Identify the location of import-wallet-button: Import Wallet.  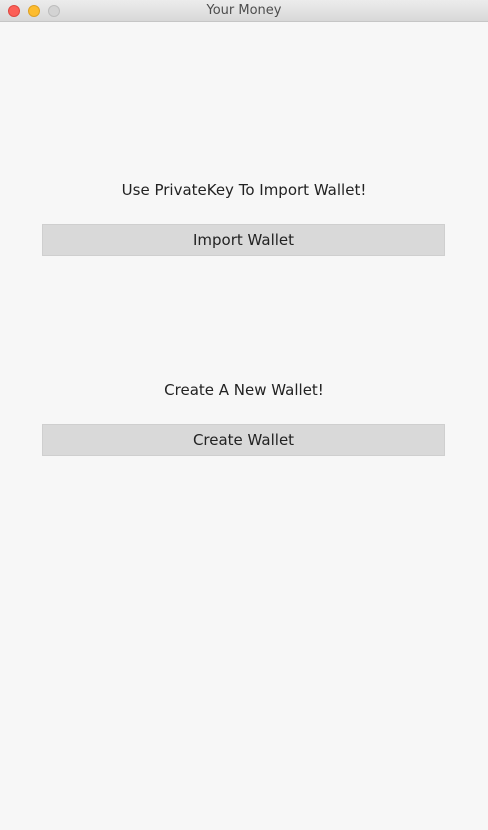
(243, 240).